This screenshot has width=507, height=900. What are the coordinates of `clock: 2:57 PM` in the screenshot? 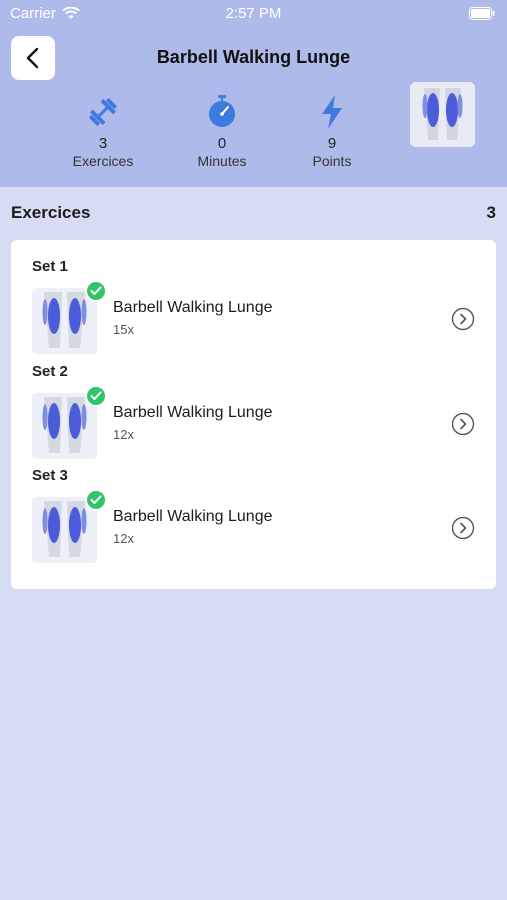 It's located at (253, 13).